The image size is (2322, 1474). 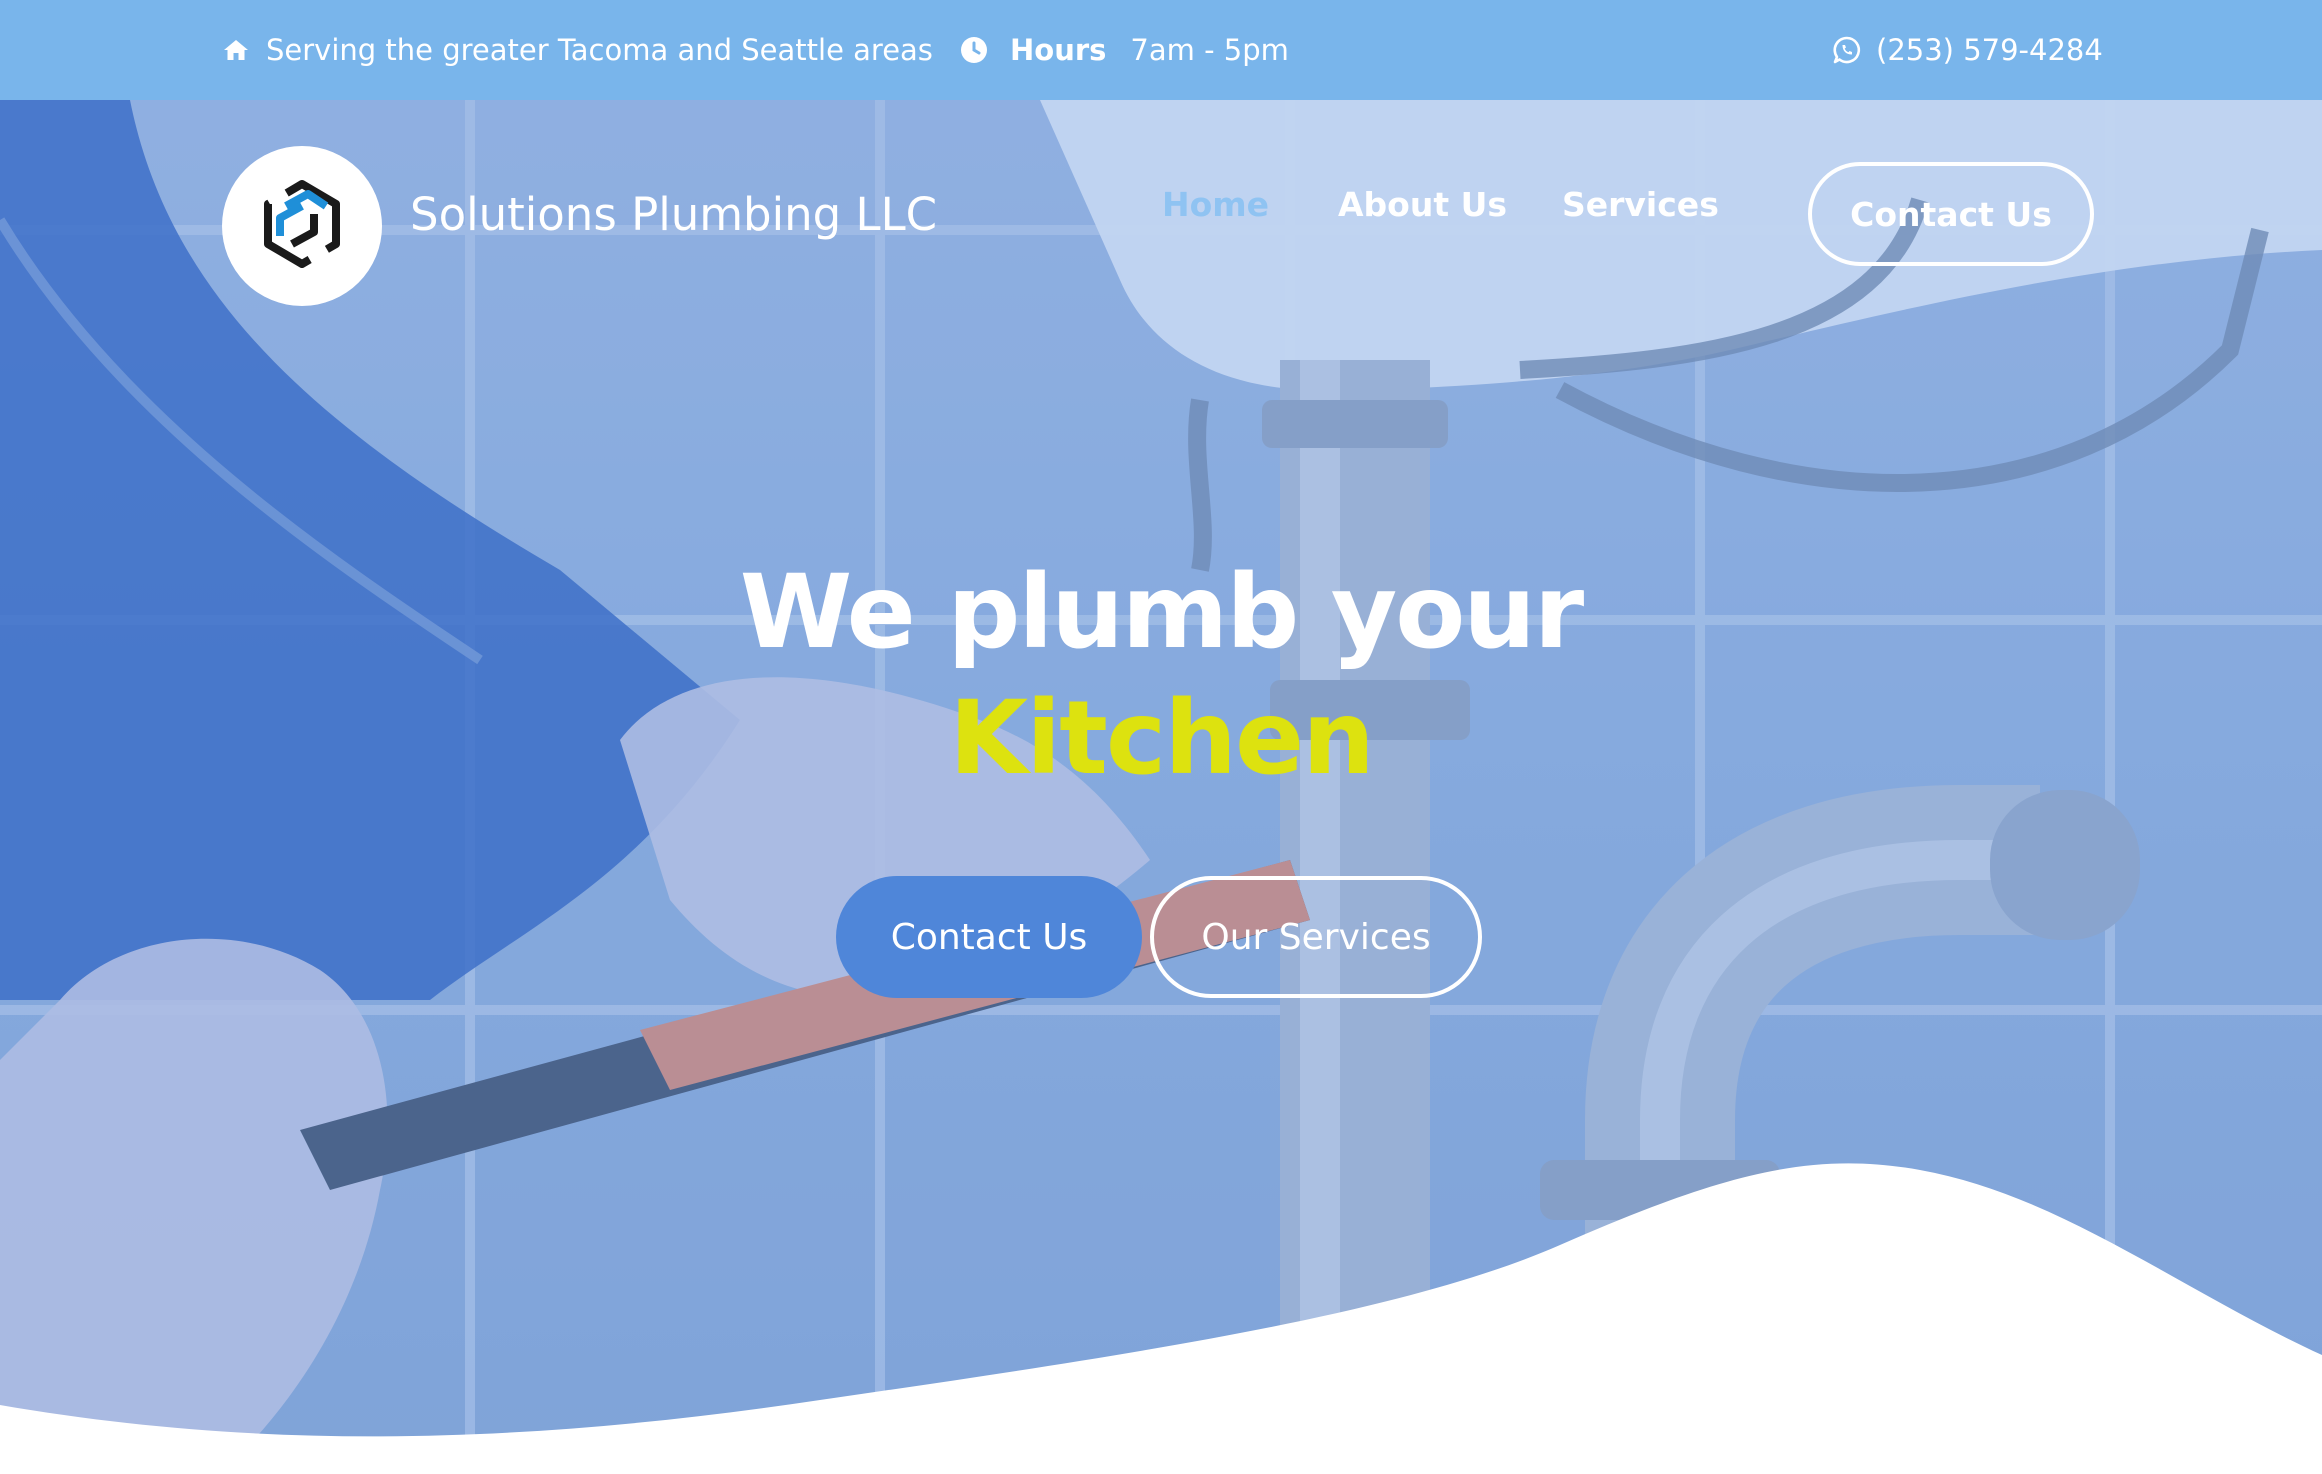 I want to click on clock-icon, so click(x=974, y=50).